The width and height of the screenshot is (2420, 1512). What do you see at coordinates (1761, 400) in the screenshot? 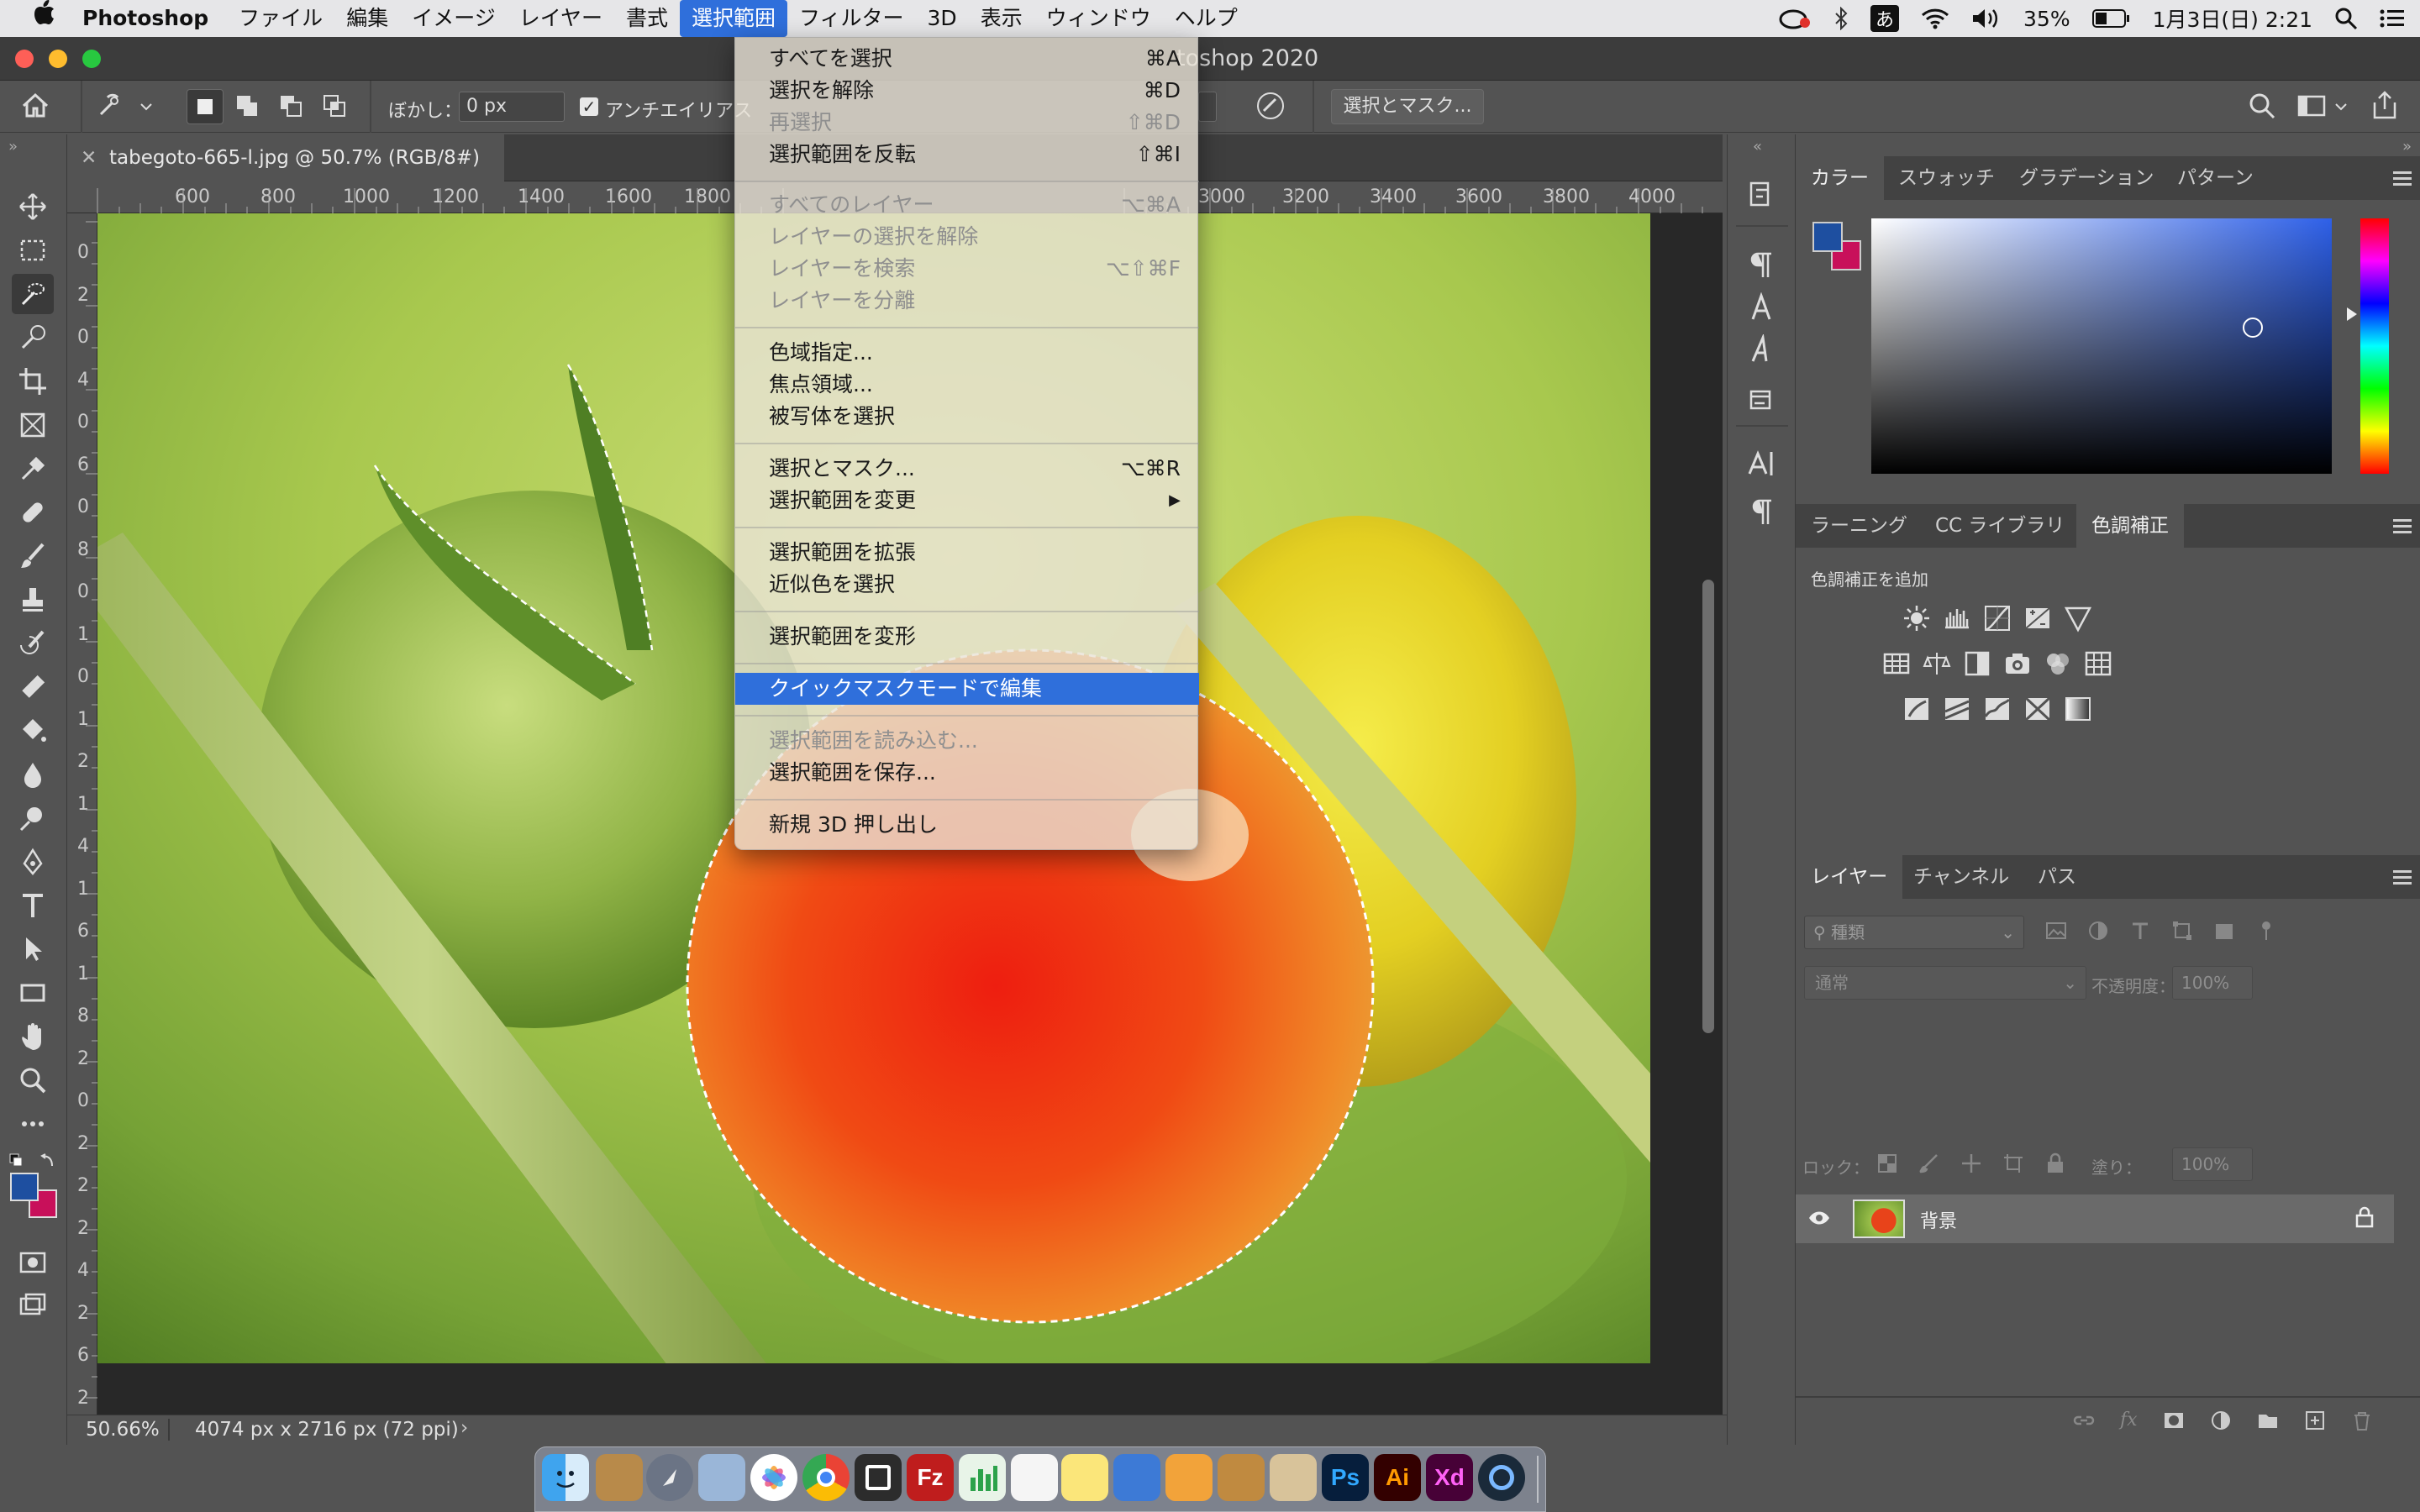
I see `3d-panel-icon` at bounding box center [1761, 400].